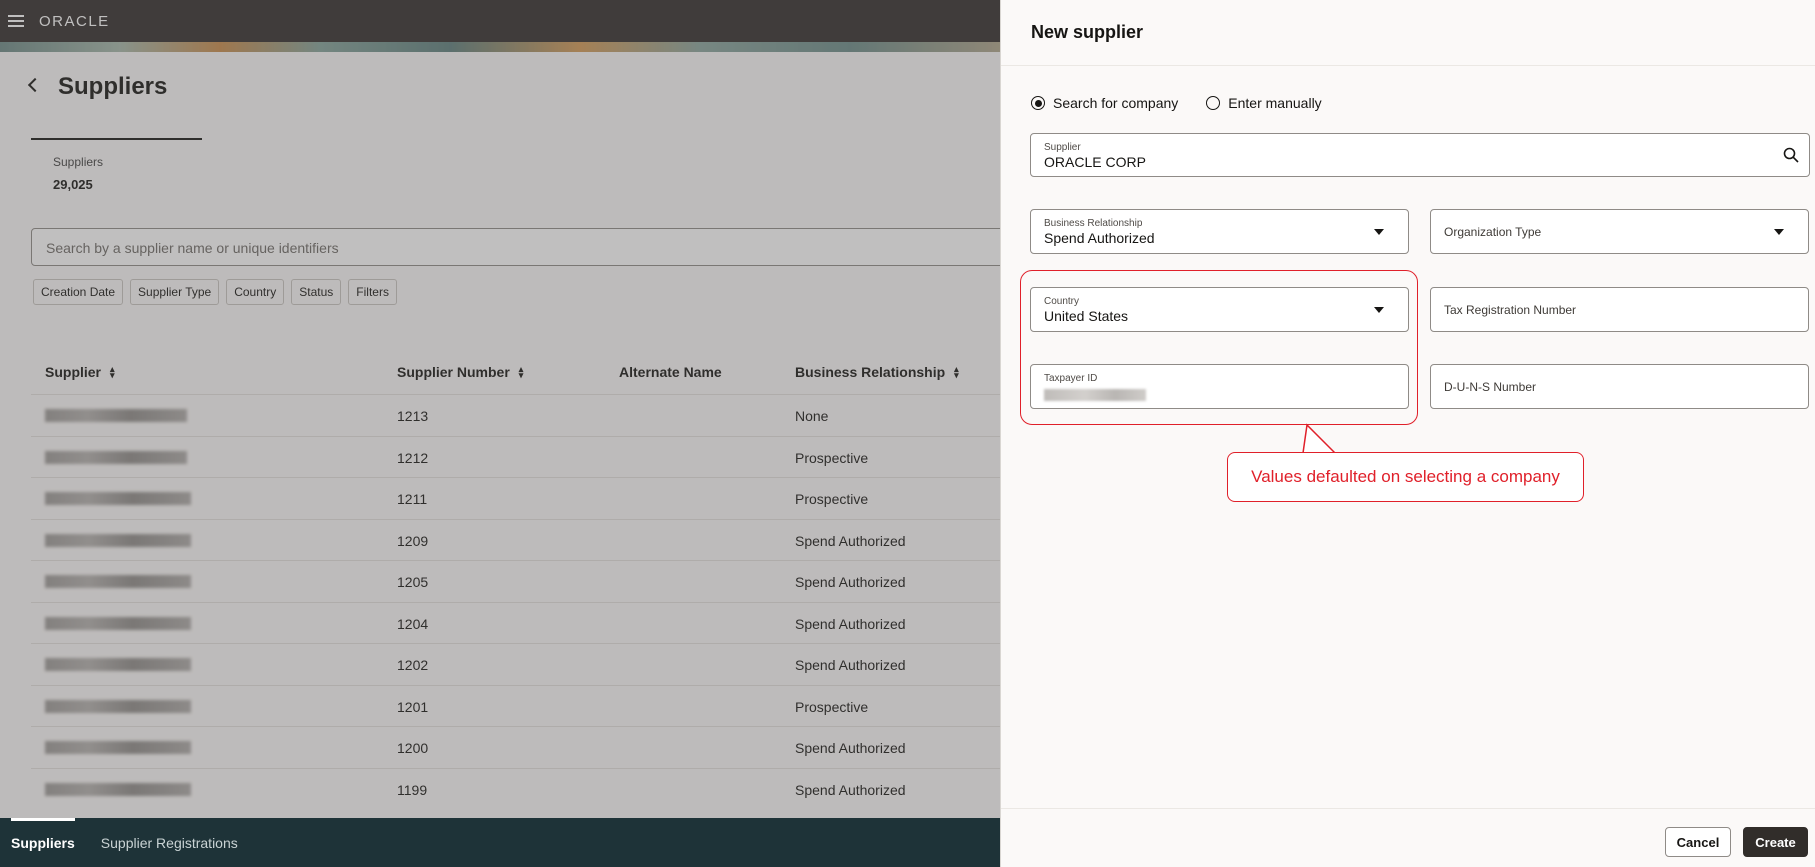  What do you see at coordinates (1099, 238) in the screenshot?
I see `field-value: Spend Authorized` at bounding box center [1099, 238].